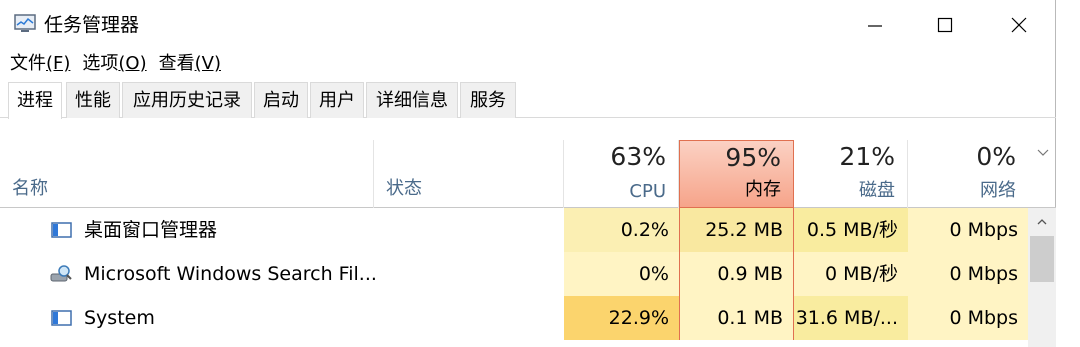  Describe the element at coordinates (404, 188) in the screenshot. I see `column-status-label: 状态` at that location.